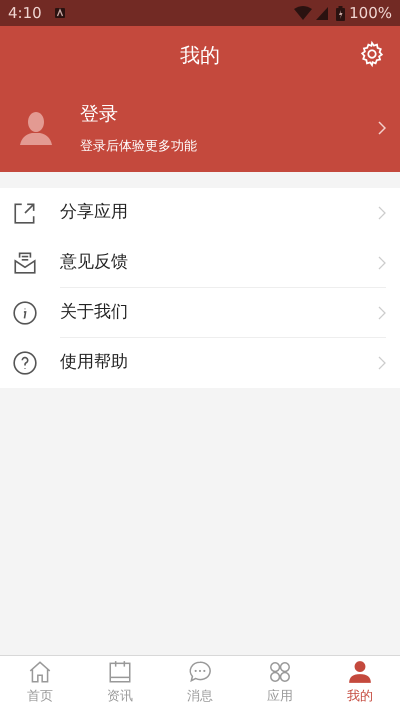 Image resolution: width=400 pixels, height=710 pixels. What do you see at coordinates (360, 672) in the screenshot?
I see `person-icon` at bounding box center [360, 672].